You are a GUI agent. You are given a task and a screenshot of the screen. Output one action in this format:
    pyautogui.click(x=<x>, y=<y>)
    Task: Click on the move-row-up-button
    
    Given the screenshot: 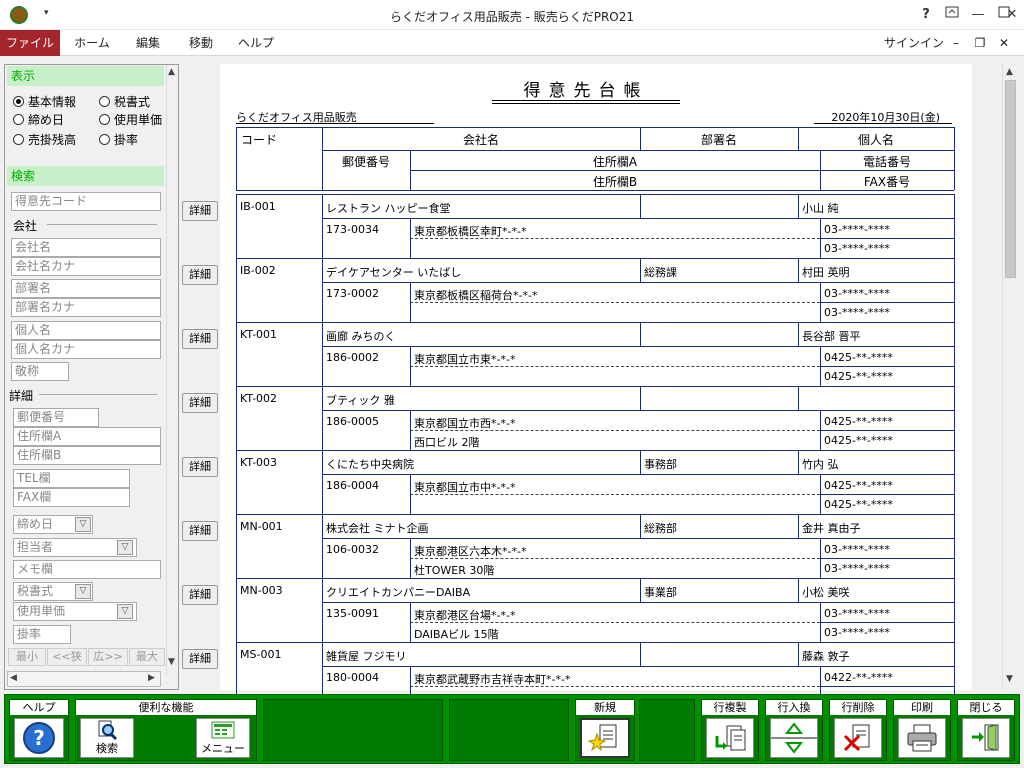 What is the action you would take?
    pyautogui.click(x=794, y=728)
    